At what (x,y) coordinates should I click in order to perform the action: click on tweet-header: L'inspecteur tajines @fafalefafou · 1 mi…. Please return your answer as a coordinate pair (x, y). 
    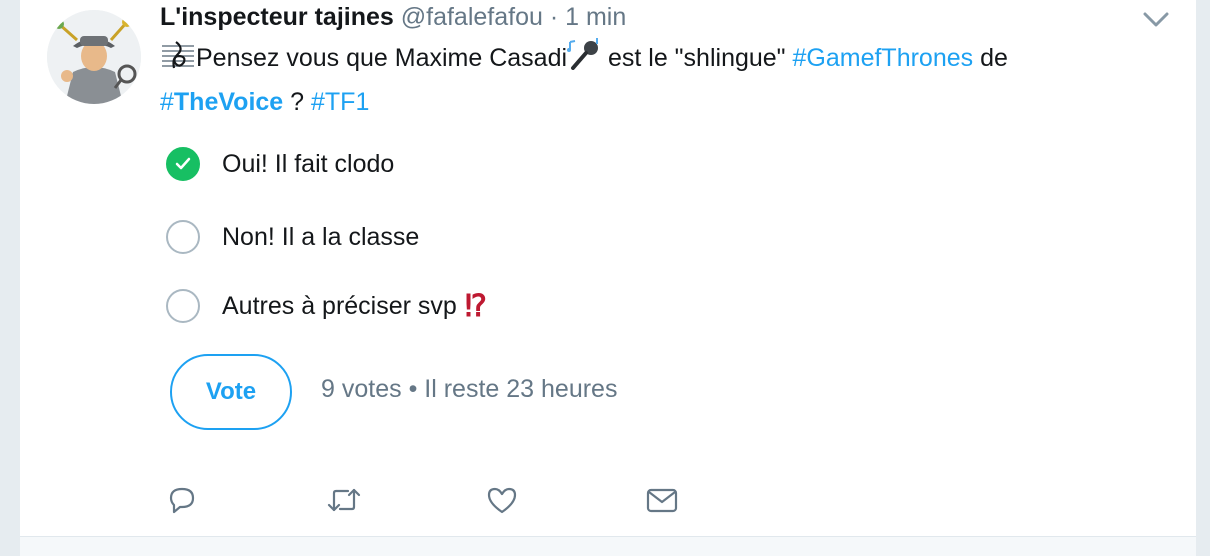
    Looking at the image, I should click on (393, 17).